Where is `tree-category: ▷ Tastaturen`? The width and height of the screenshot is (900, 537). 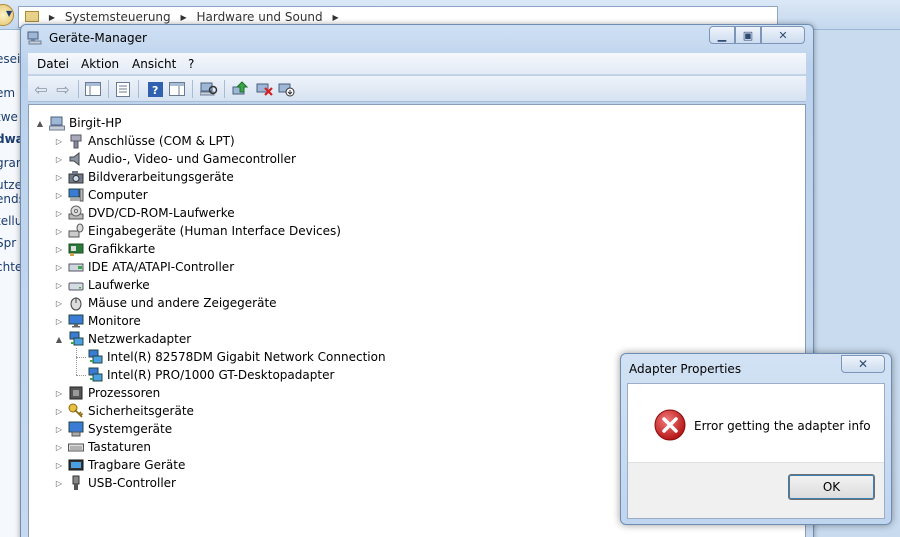
tree-category: ▷ Tastaturen is located at coordinates (102, 447).